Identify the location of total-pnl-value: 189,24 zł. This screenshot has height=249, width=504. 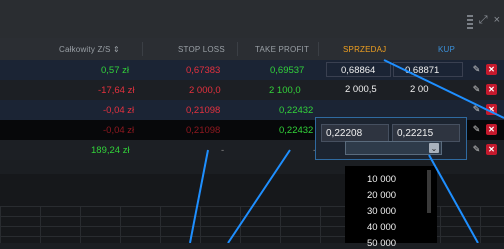
(110, 150).